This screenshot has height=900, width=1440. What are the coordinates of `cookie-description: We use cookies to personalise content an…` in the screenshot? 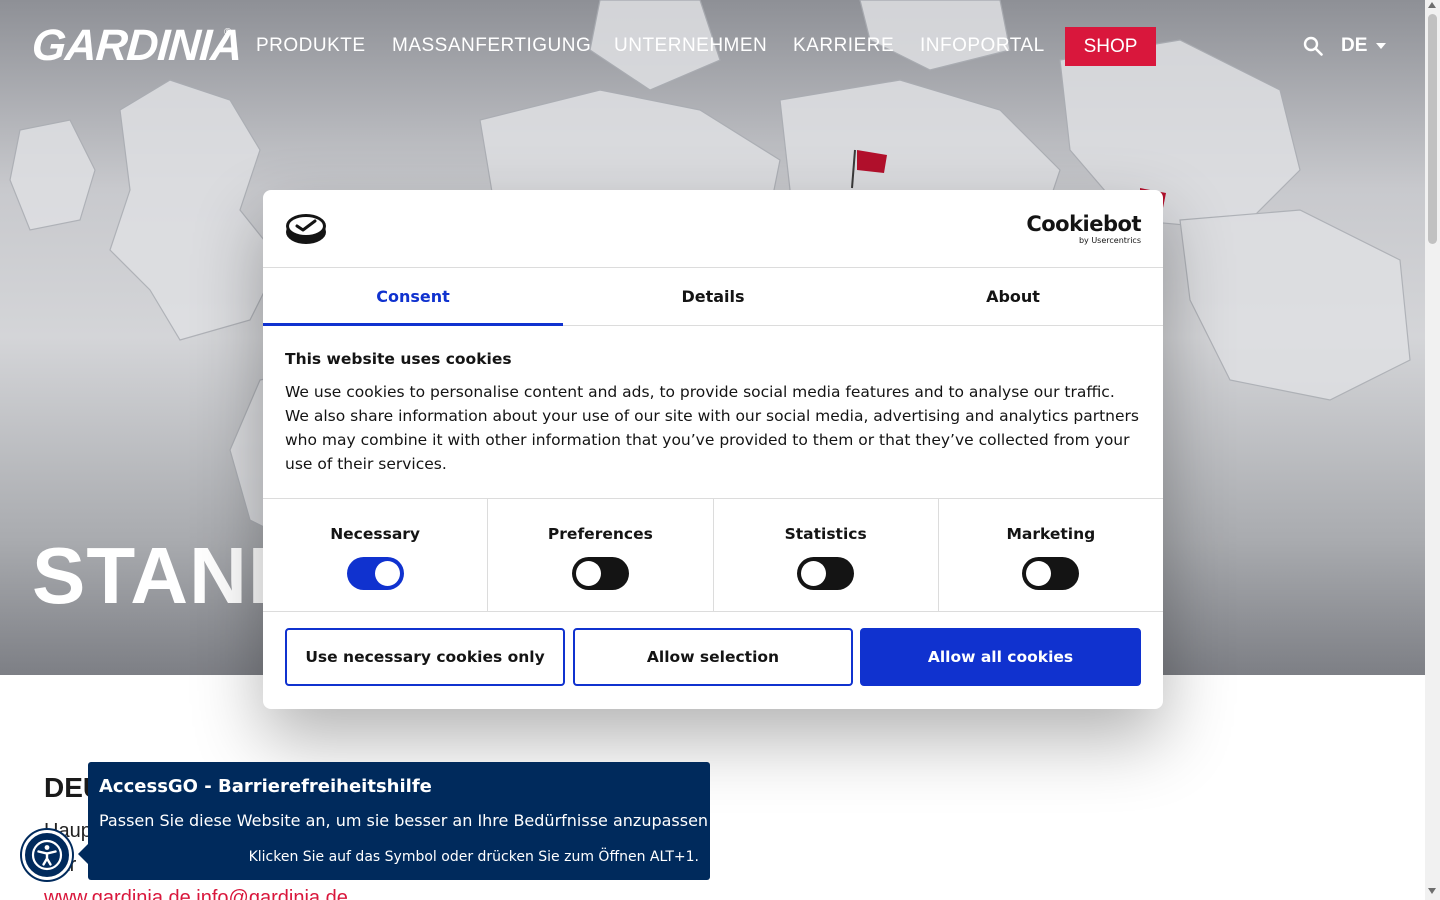 It's located at (712, 428).